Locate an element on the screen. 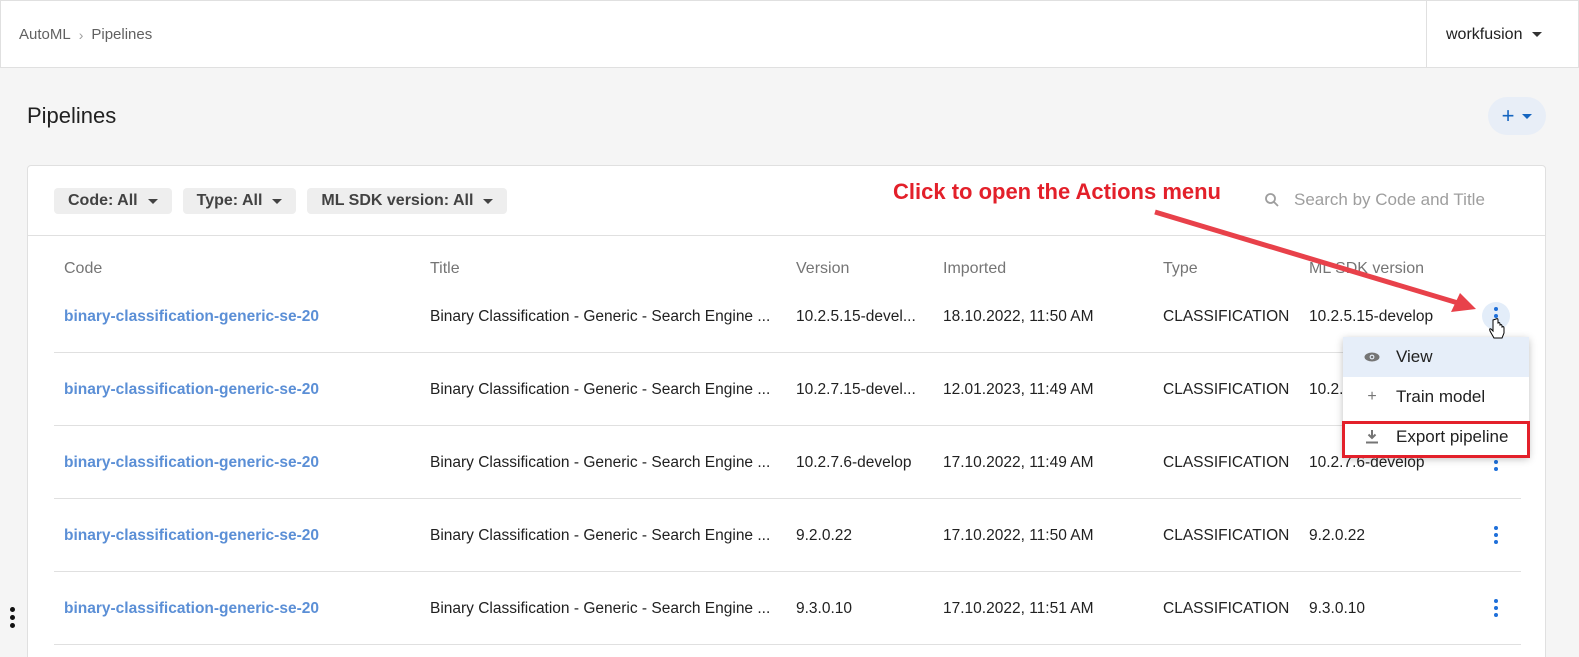 This screenshot has height=657, width=1579. search-icon is located at coordinates (1272, 200).